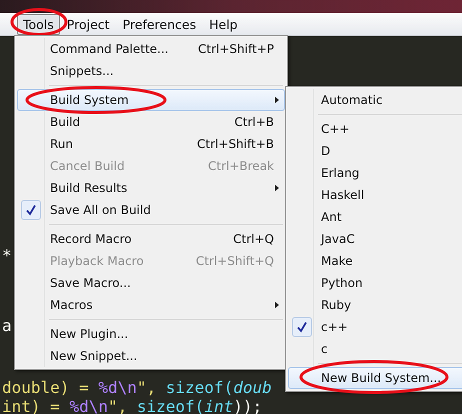 The height and width of the screenshot is (414, 462). Describe the element at coordinates (375, 283) in the screenshot. I see `menu-item: Python` at that location.